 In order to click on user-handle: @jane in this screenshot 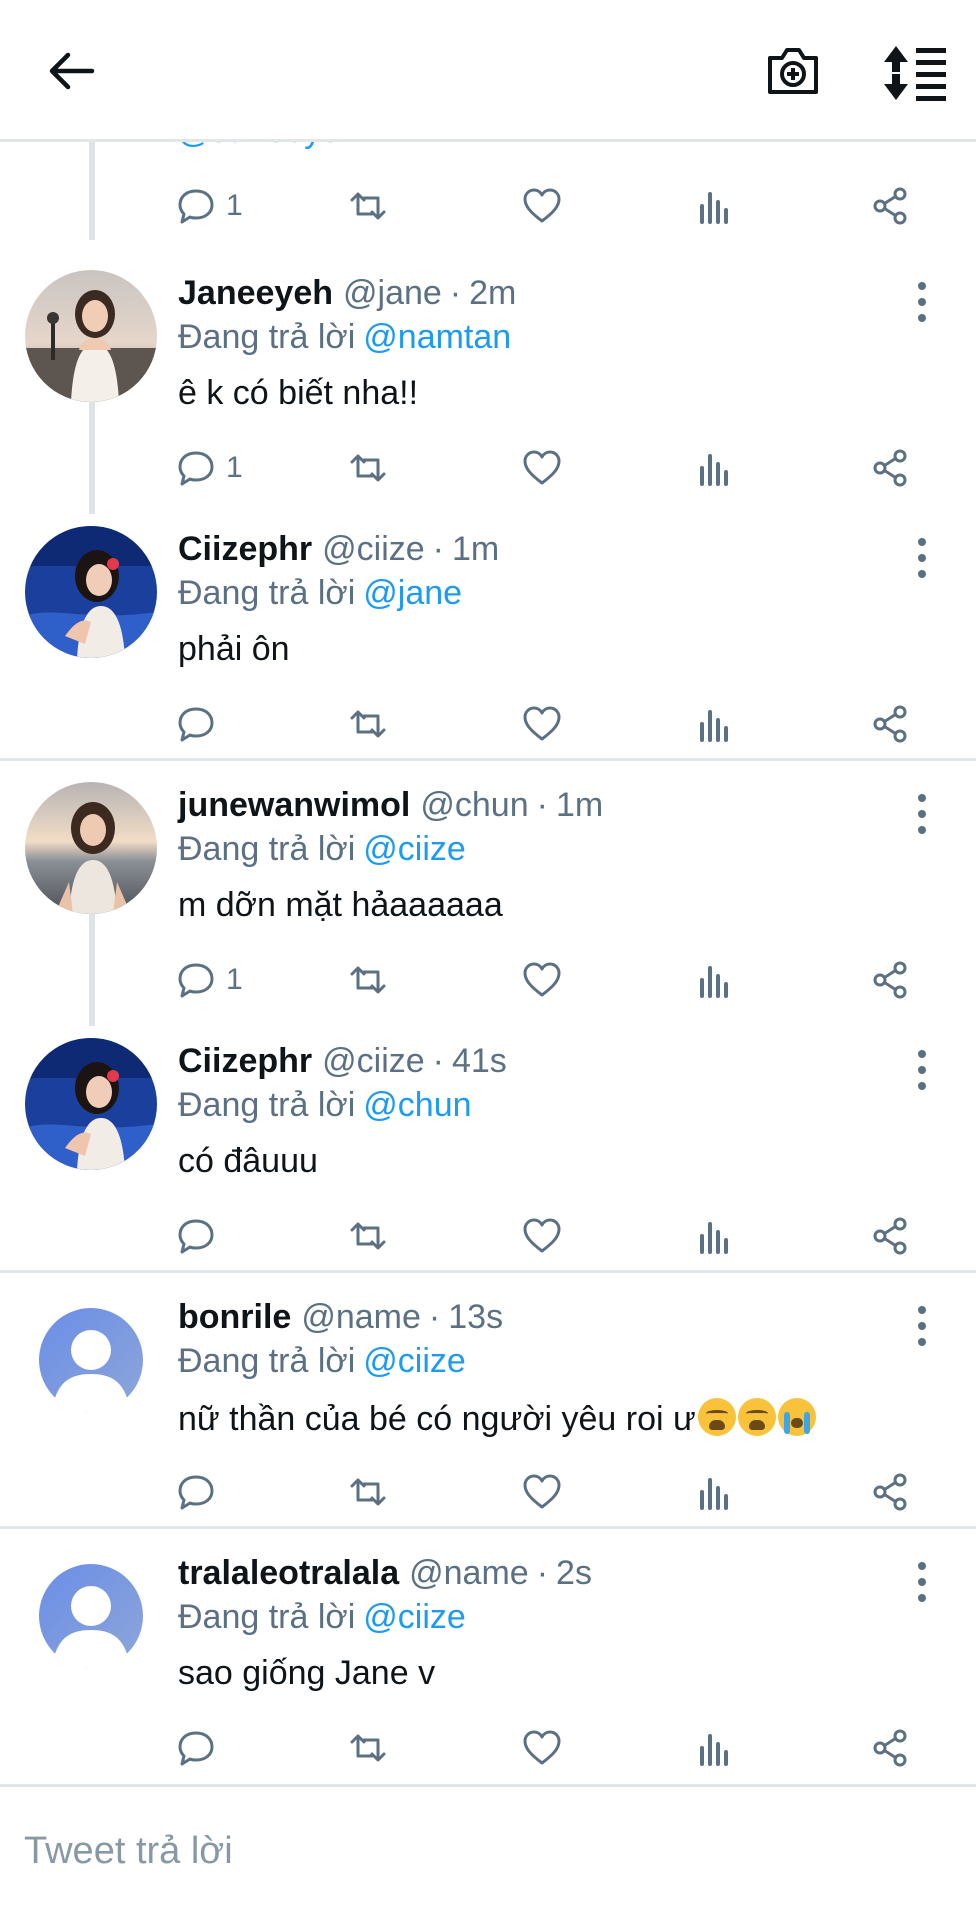, I will do `click(392, 293)`.